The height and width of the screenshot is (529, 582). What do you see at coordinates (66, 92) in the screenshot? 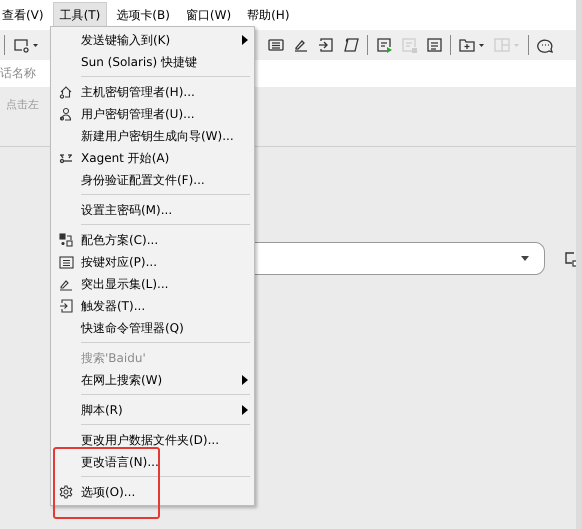
I see `house-key-icon` at bounding box center [66, 92].